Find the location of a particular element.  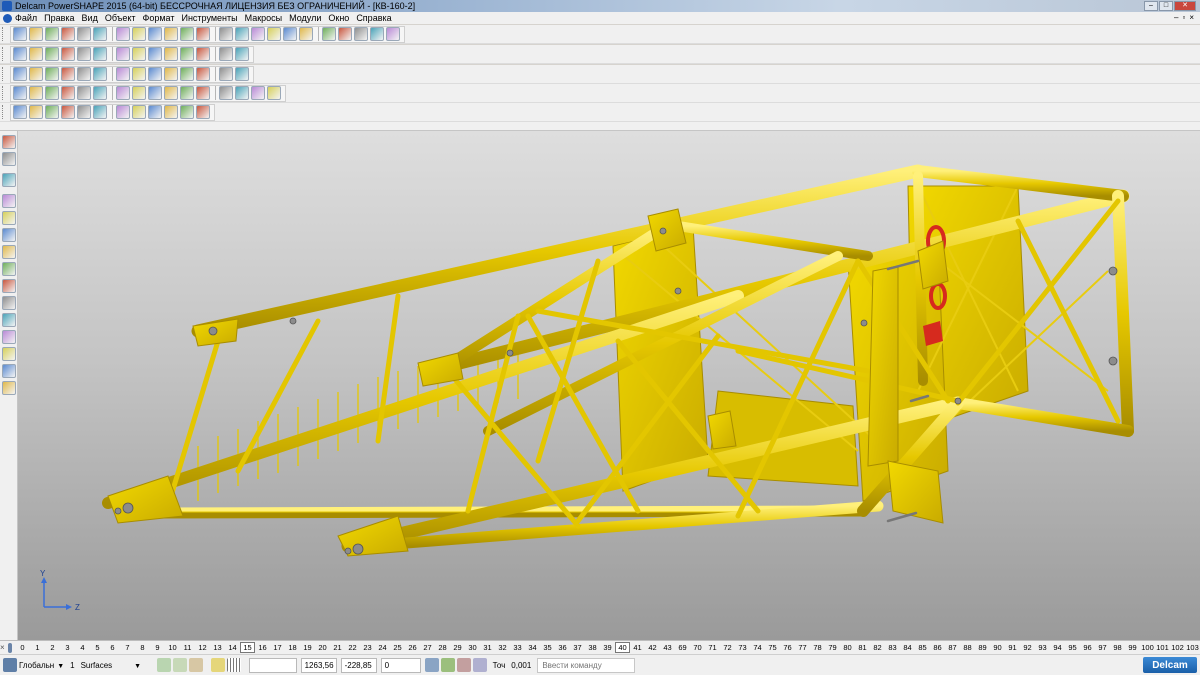

revolve-icon is located at coordinates (171, 93).